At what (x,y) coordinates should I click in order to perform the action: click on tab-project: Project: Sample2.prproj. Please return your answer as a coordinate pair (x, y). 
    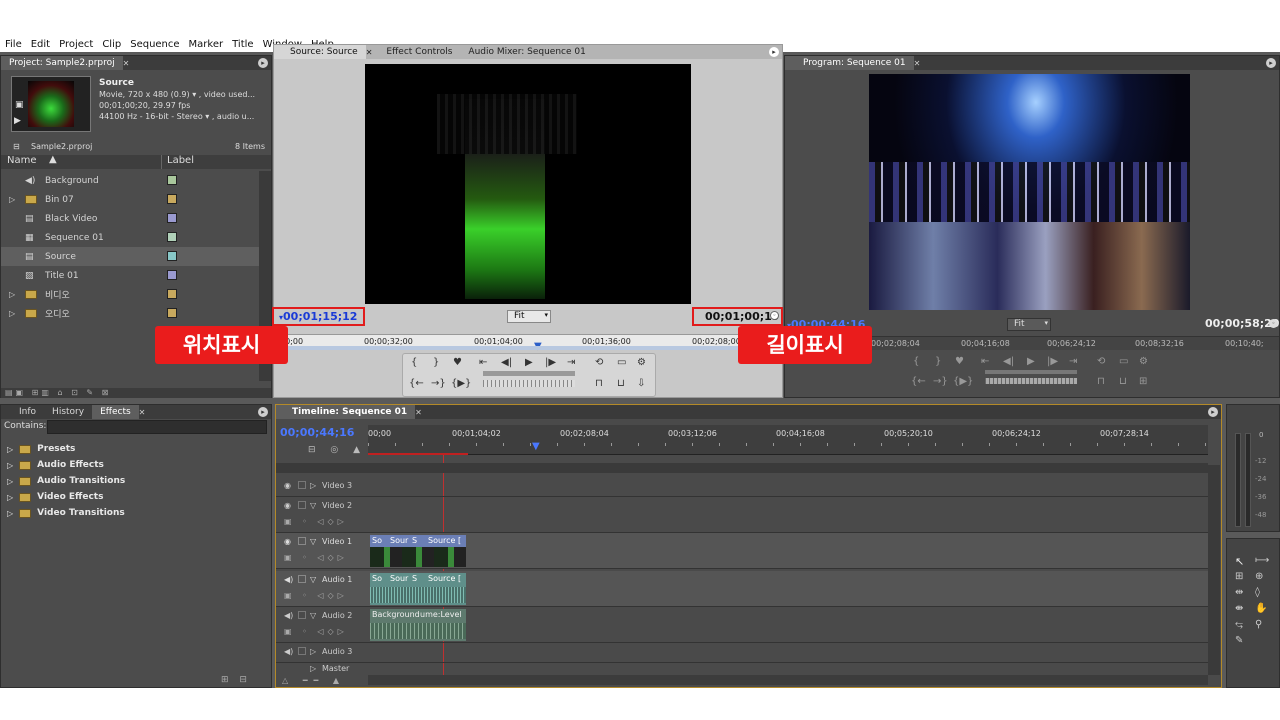
    Looking at the image, I should click on (62, 63).